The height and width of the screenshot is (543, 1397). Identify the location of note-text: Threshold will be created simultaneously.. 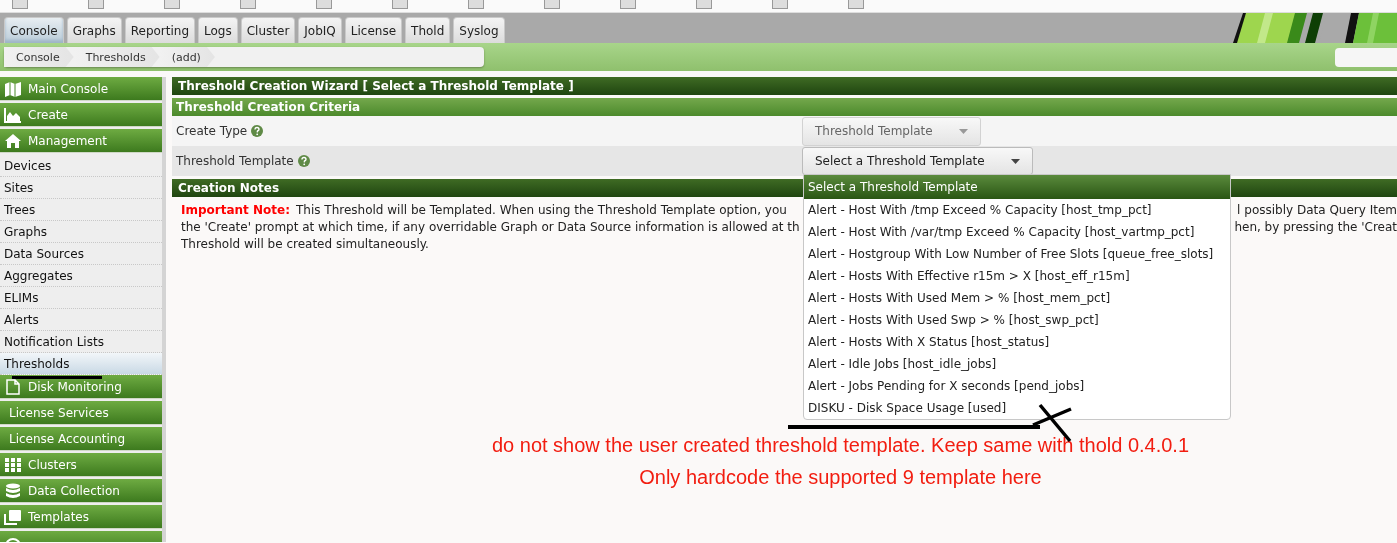
(305, 244).